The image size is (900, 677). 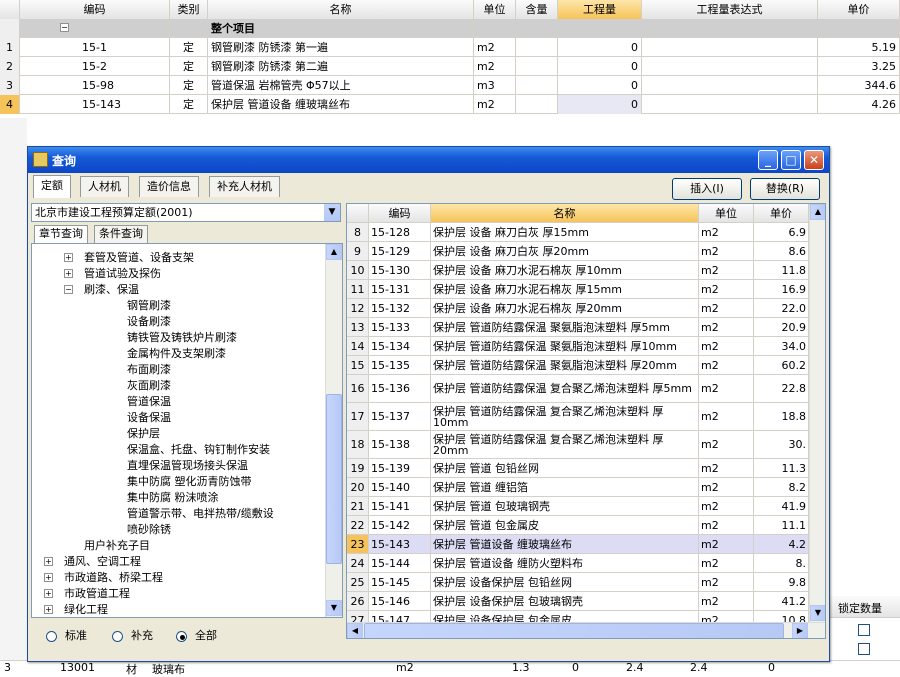 What do you see at coordinates (182, 338) in the screenshot?
I see `tree-node: 铸铁管及铸铁炉片刷漆` at bounding box center [182, 338].